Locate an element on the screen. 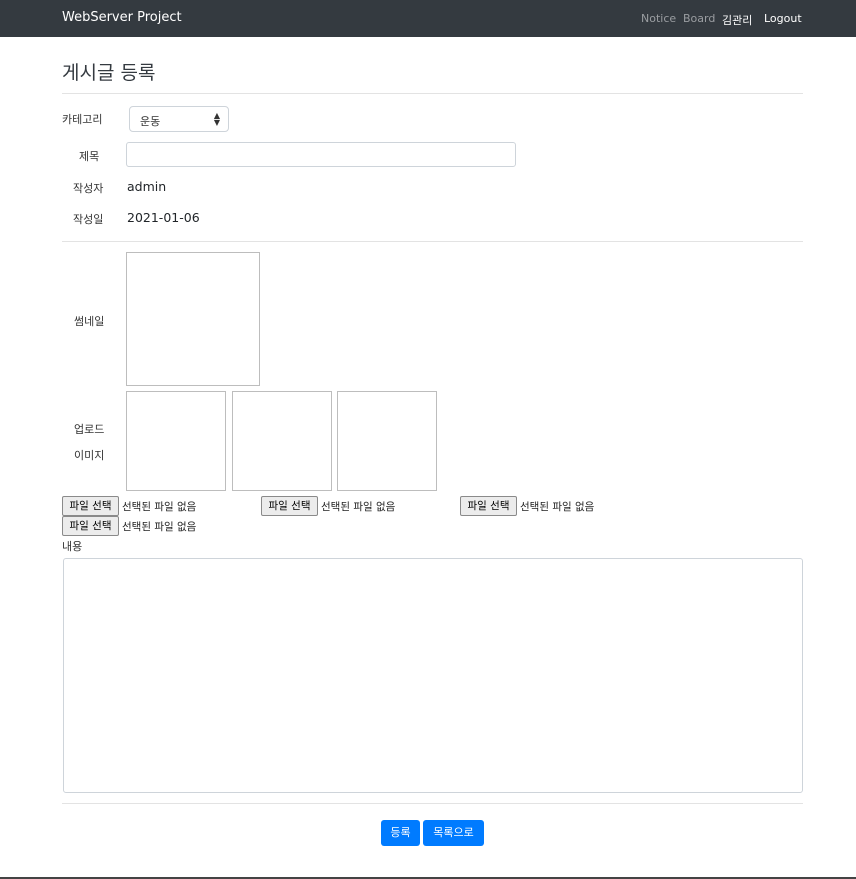 This screenshot has height=879, width=856. thumbnail-preview is located at coordinates (193, 319).